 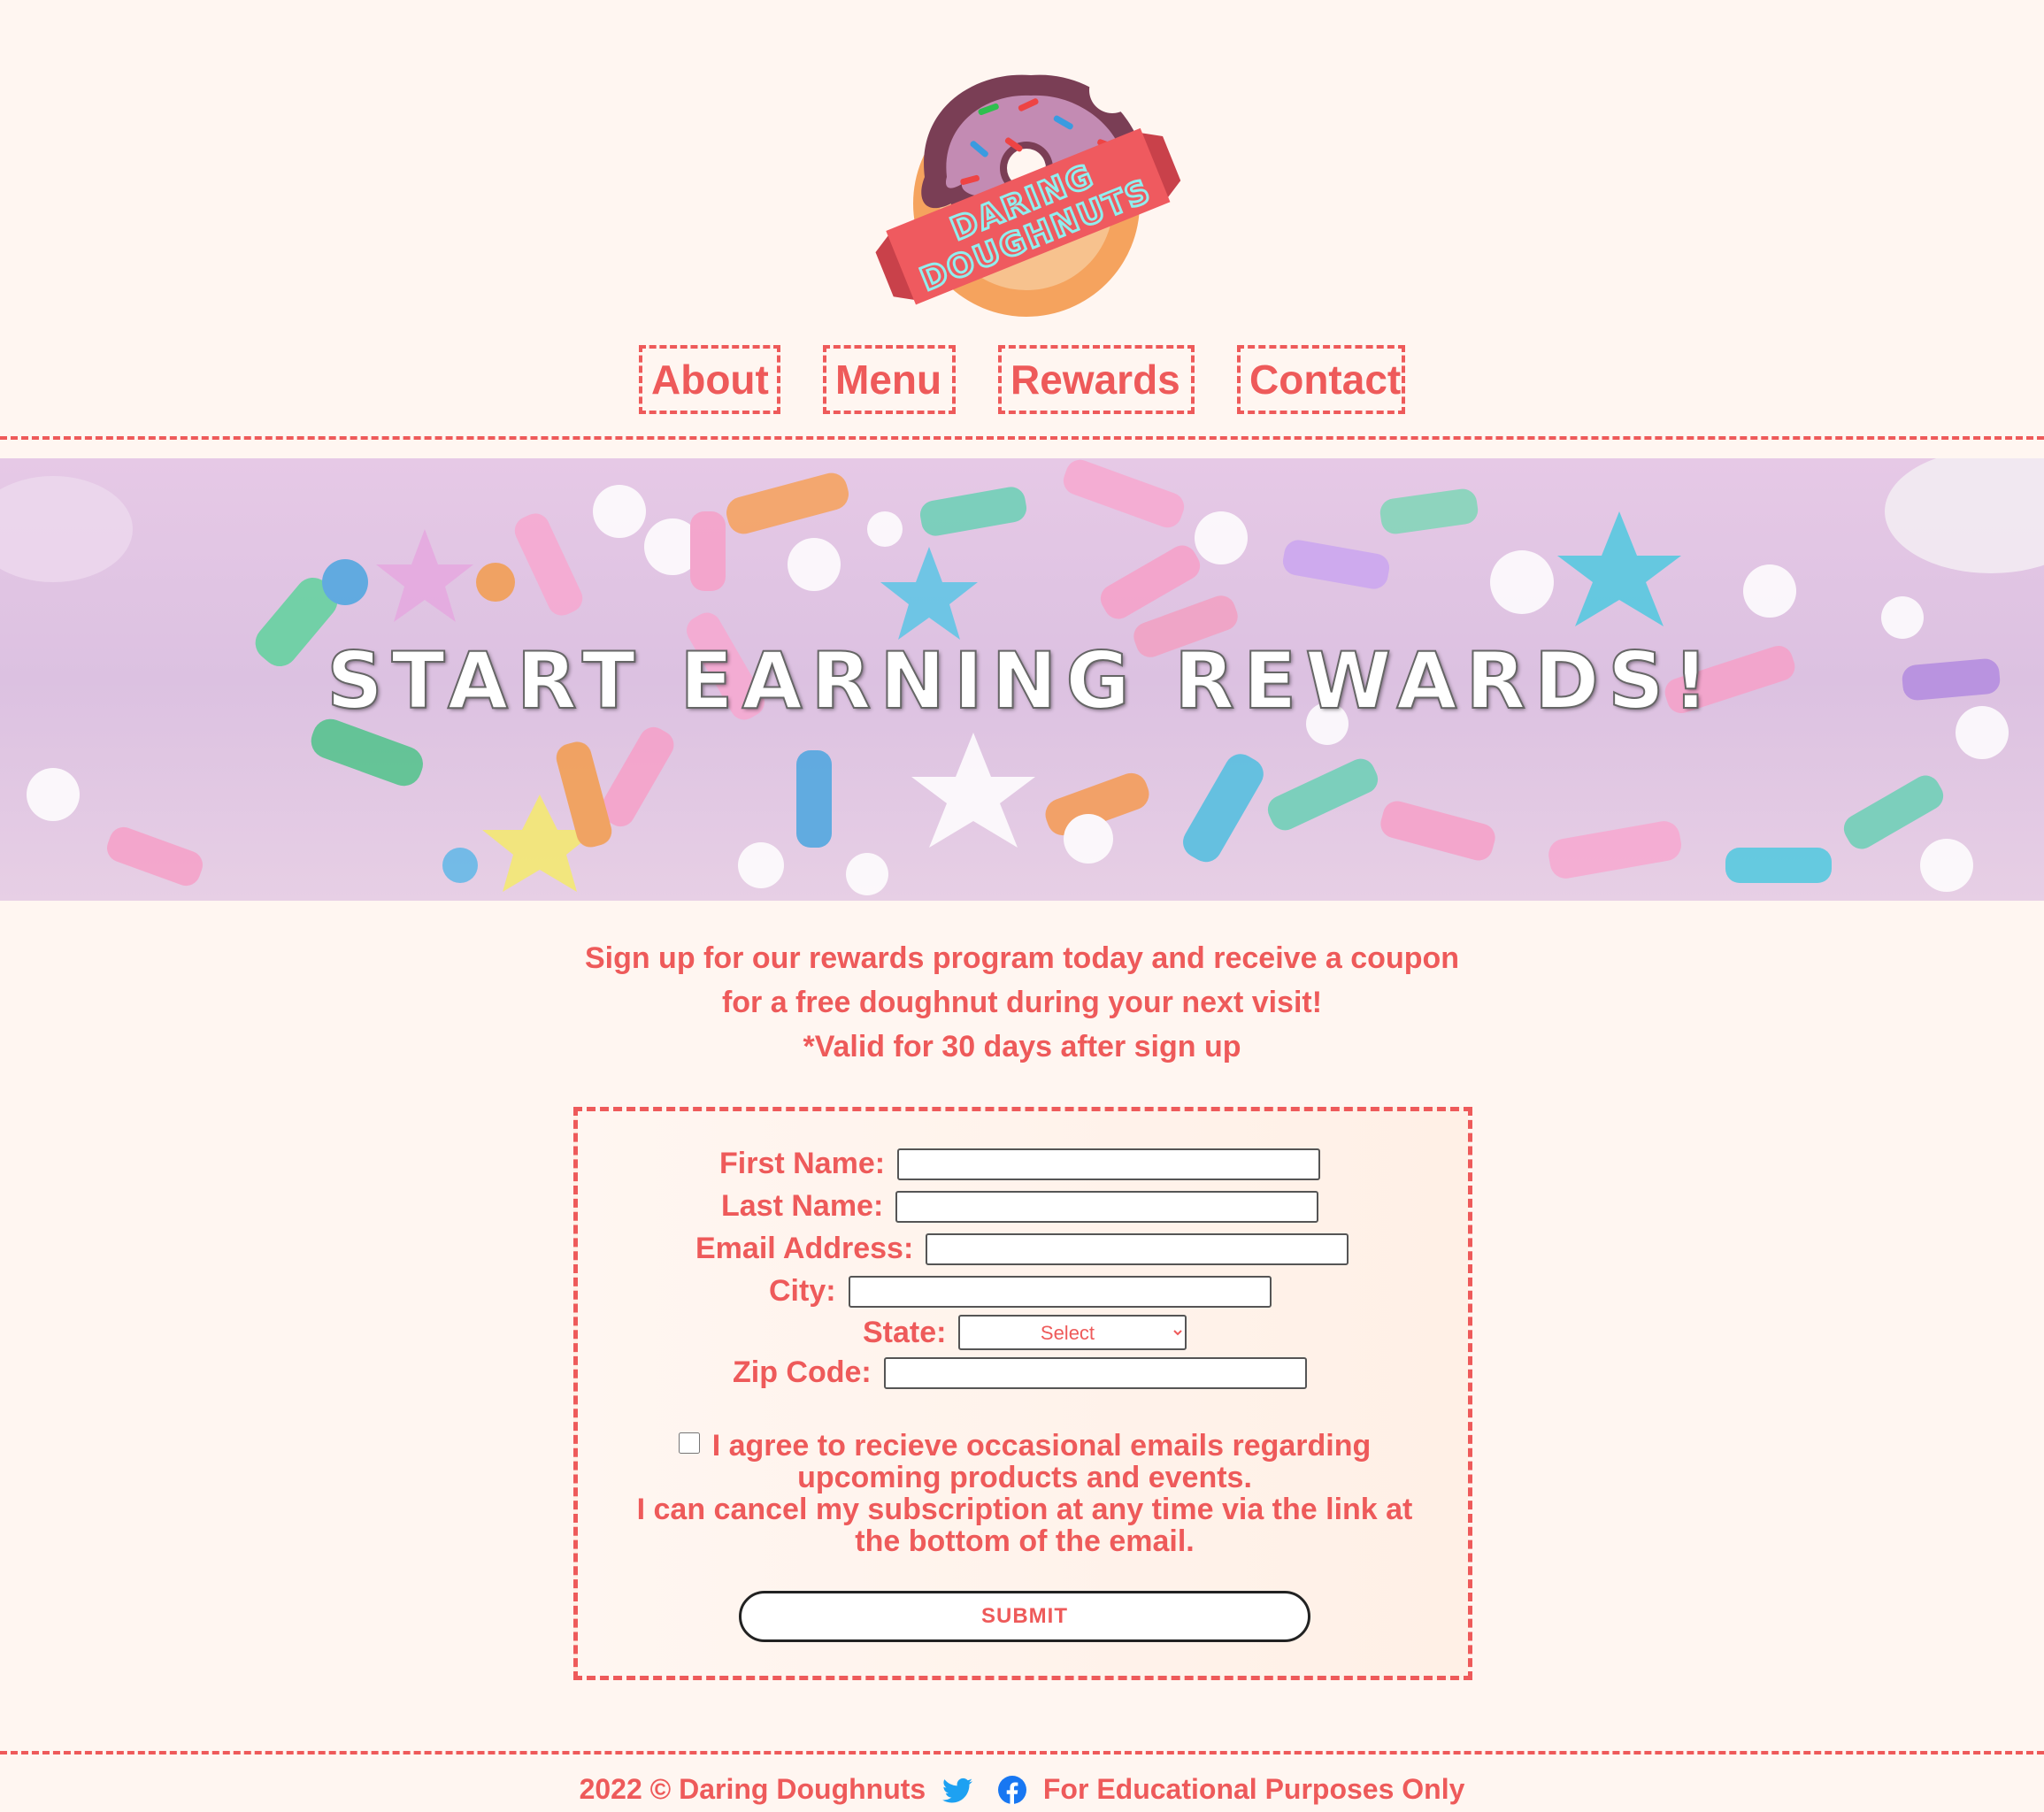 What do you see at coordinates (1137, 1248) in the screenshot?
I see `email-input` at bounding box center [1137, 1248].